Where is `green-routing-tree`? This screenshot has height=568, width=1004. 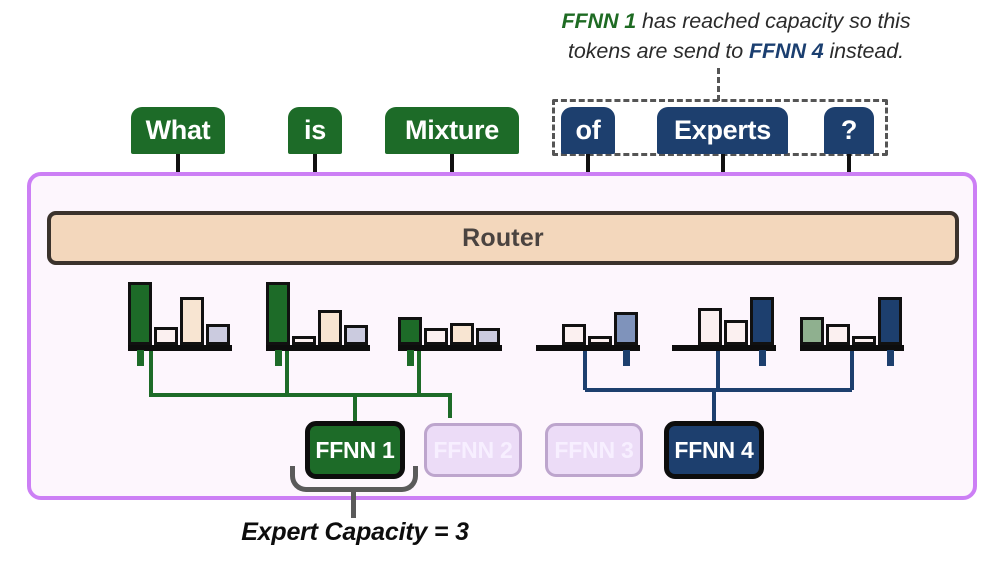
green-routing-tree is located at coordinates (300, 385).